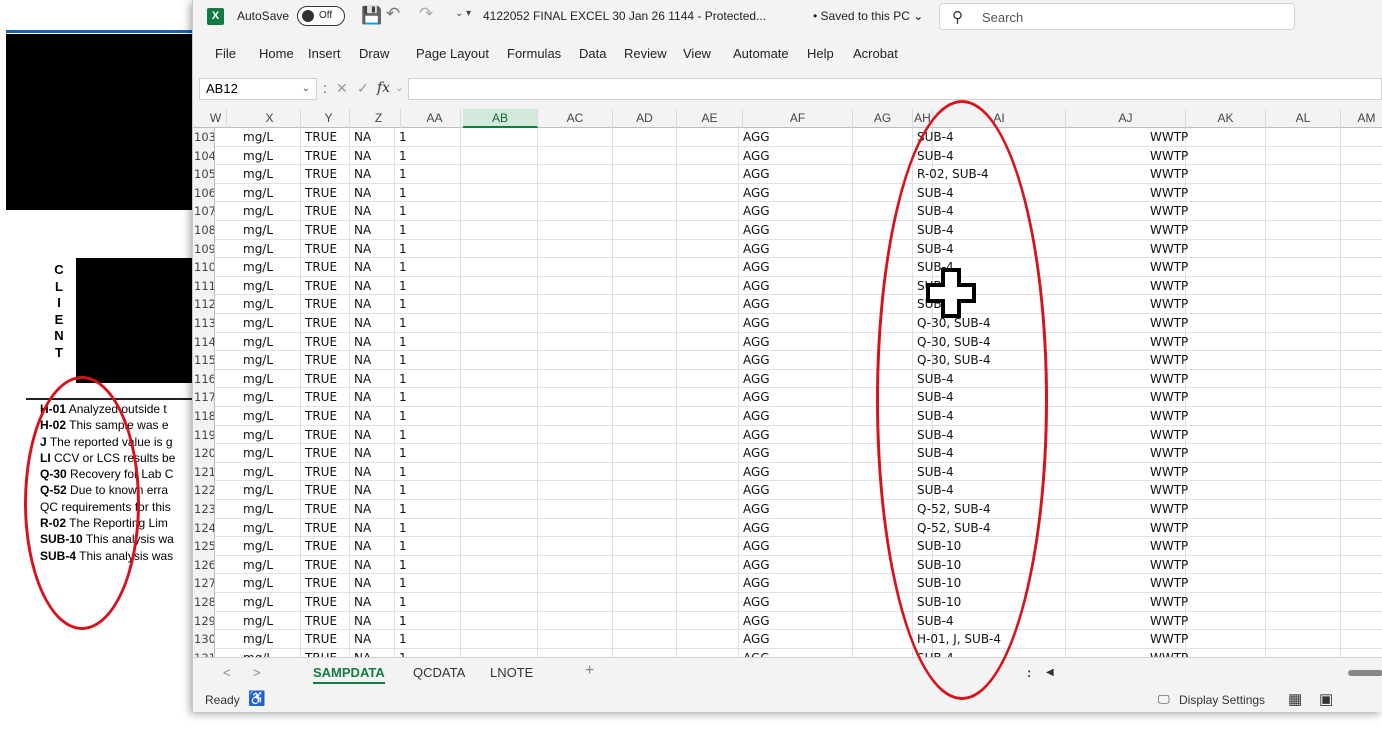  Describe the element at coordinates (399, 88) in the screenshot. I see `chevron-down-icon: ⌄` at that location.